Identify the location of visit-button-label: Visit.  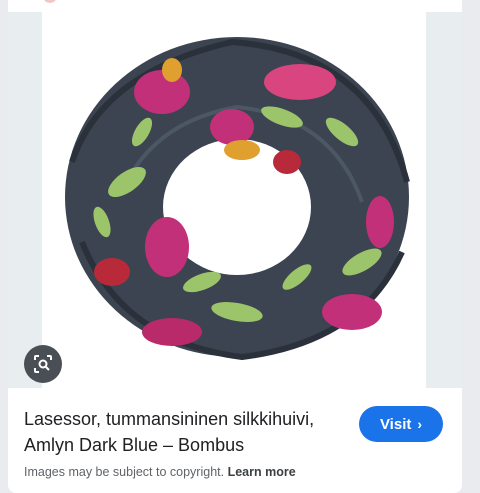
(395, 424).